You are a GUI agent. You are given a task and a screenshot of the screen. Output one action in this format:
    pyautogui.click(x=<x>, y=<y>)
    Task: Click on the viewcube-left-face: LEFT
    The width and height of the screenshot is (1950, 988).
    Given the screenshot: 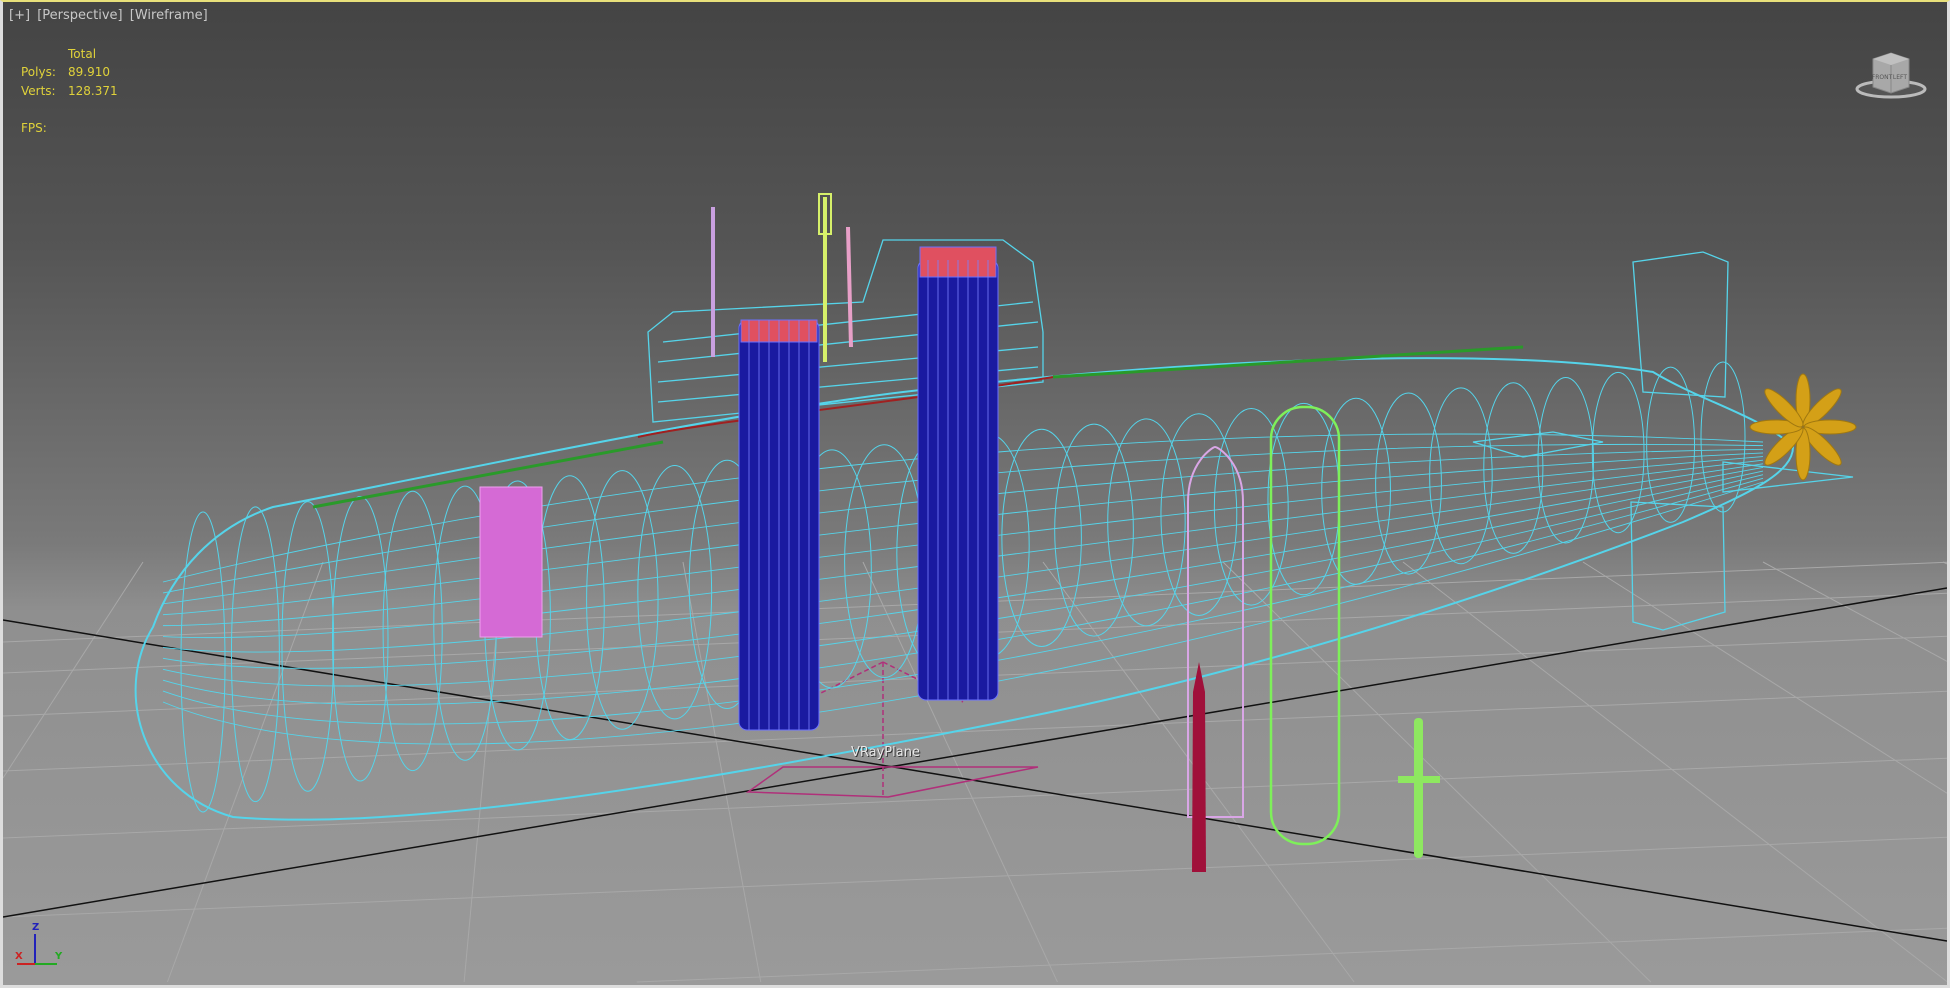 What is the action you would take?
    pyautogui.click(x=1900, y=77)
    